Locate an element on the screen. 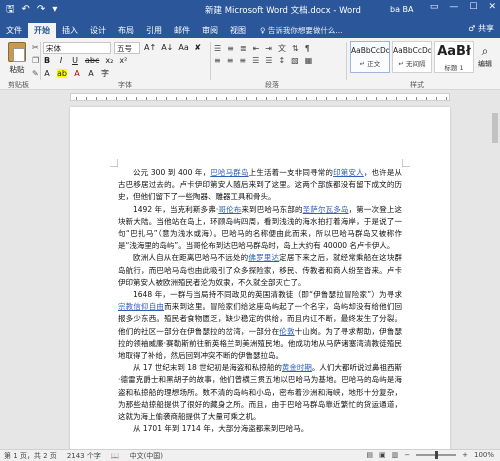 This screenshot has height=461, width=500. borders-icon: ▦ is located at coordinates (309, 60).